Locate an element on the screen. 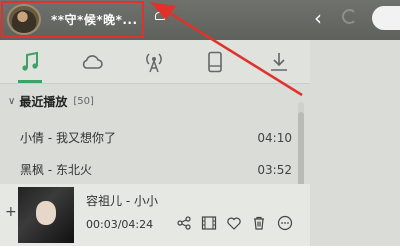 Image resolution: width=400 pixels, height=246 pixels. album-cover is located at coordinates (46, 215).